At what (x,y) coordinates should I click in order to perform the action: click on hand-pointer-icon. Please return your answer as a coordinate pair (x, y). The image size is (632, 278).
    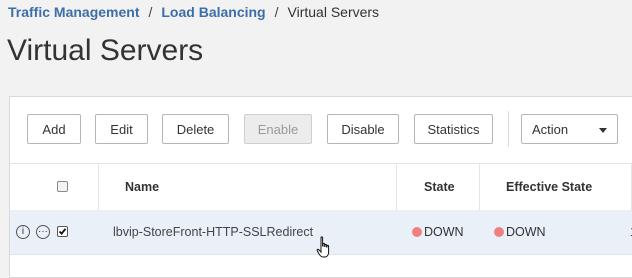
    Looking at the image, I should click on (323, 247).